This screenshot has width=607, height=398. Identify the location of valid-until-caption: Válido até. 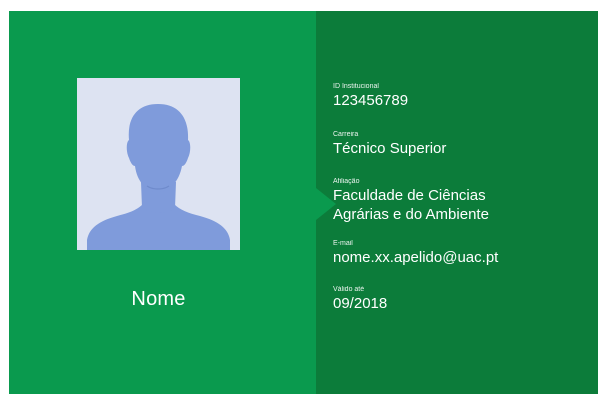
(349, 289).